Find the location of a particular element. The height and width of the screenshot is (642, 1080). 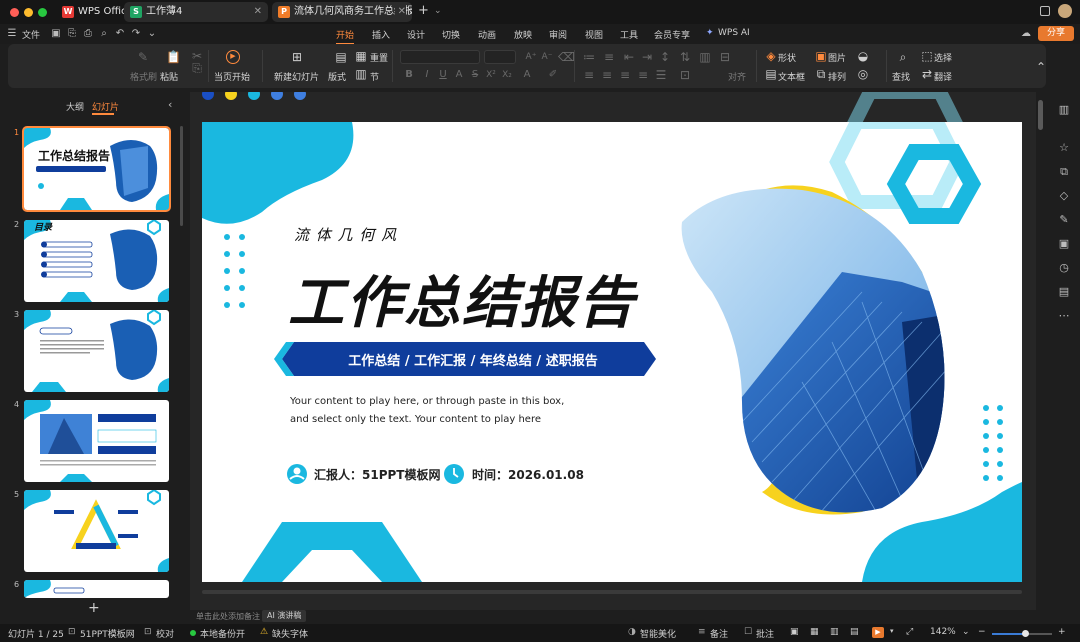

text-align-icon: ⊟ is located at coordinates (725, 57).